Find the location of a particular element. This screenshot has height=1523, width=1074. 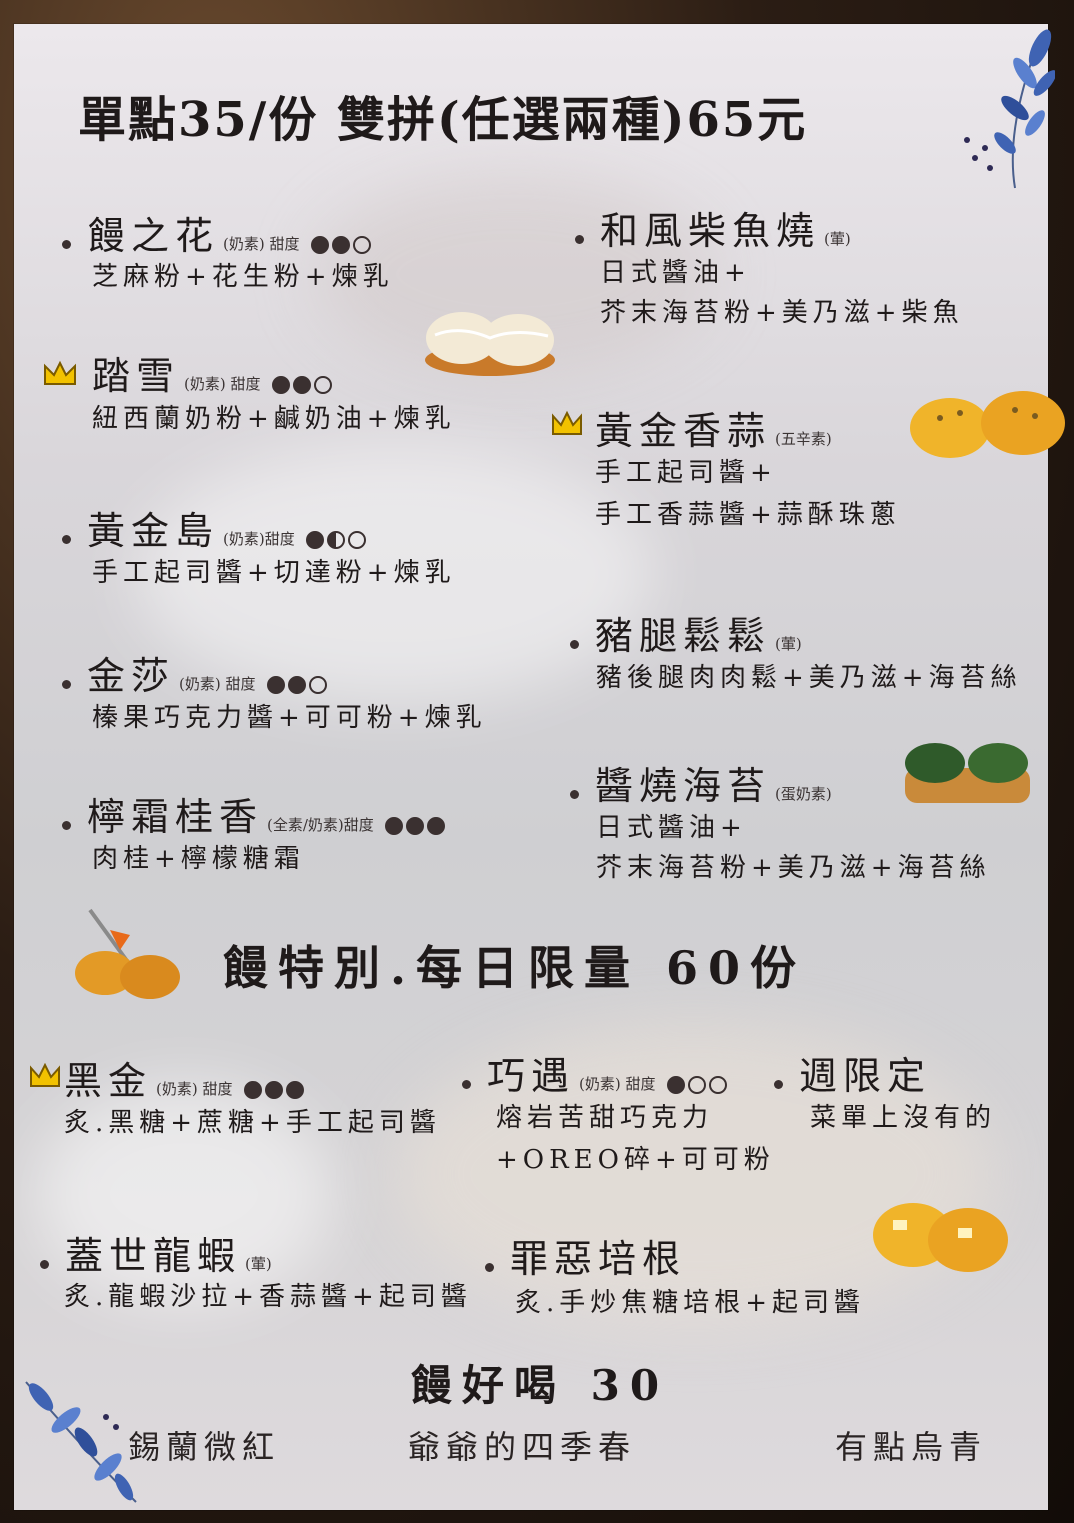

item-desc: 紐西蘭奶粉+鹹奶油+煉乳 is located at coordinates (274, 419).